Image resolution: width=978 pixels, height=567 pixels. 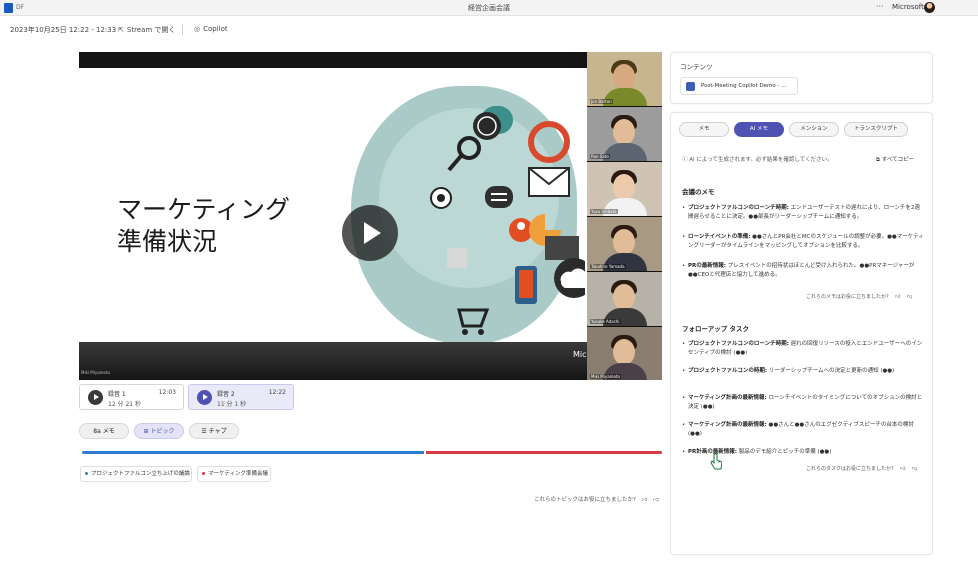 What do you see at coordinates (600, 156) in the screenshot?
I see `participant-name: Ron Sato` at bounding box center [600, 156].